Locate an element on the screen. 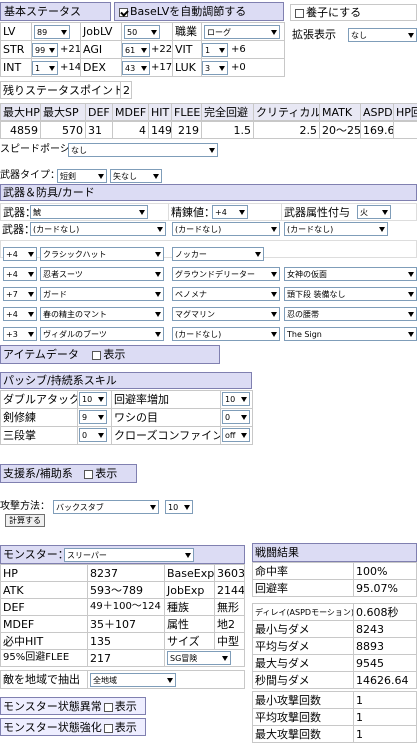  equip-card-shield: ペノメナ is located at coordinates (226, 294).